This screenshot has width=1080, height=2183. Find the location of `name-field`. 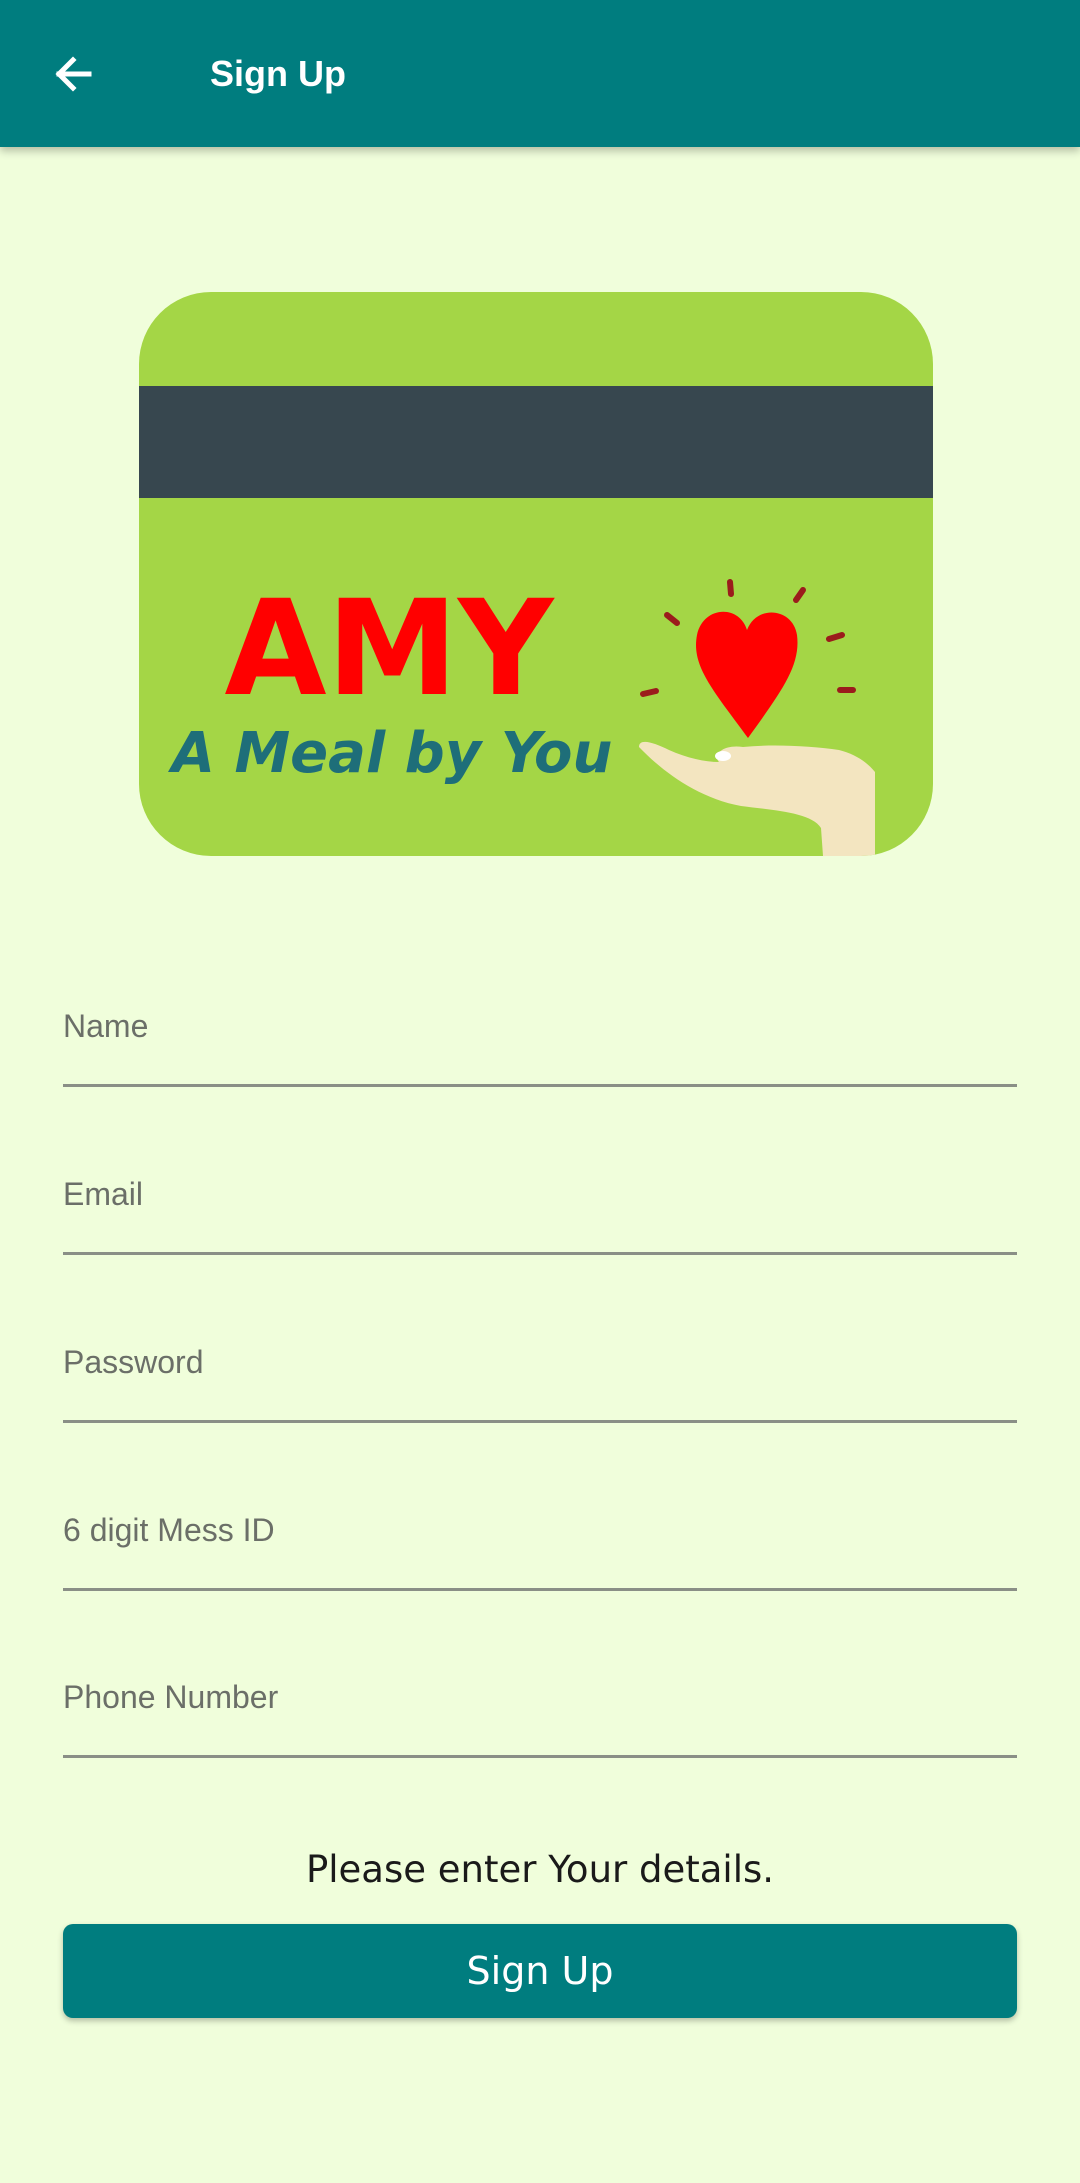

name-field is located at coordinates (540, 1030).